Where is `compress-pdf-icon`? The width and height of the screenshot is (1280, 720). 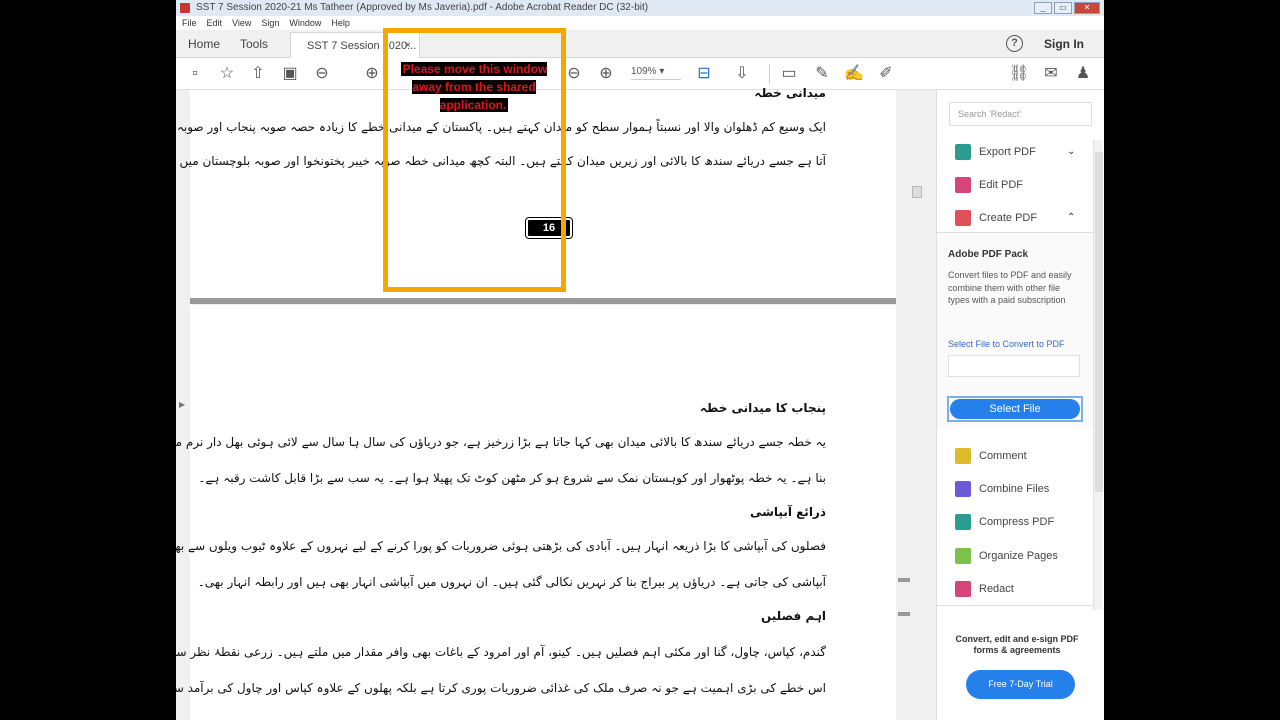 compress-pdf-icon is located at coordinates (963, 522).